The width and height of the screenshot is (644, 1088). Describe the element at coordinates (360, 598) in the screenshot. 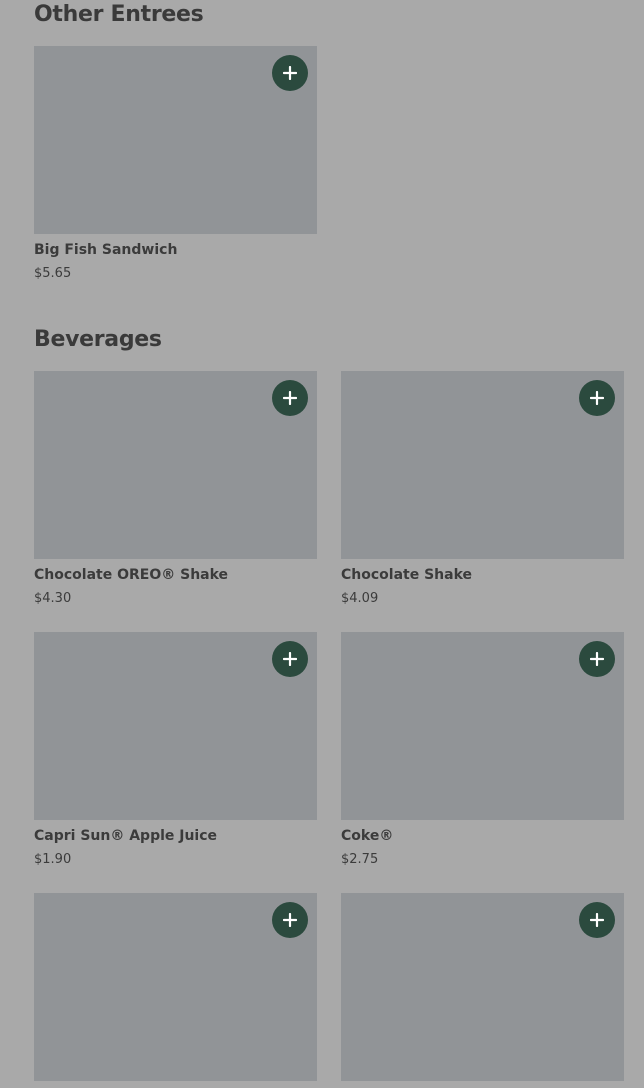

I see `item-price: $4.09` at that location.